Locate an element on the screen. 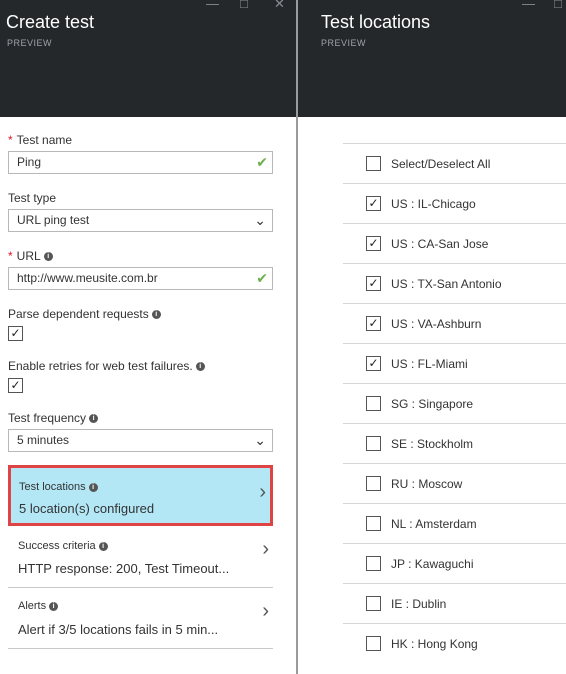 The width and height of the screenshot is (566, 674). select-all-item: Select/Deselect All is located at coordinates (454, 163).